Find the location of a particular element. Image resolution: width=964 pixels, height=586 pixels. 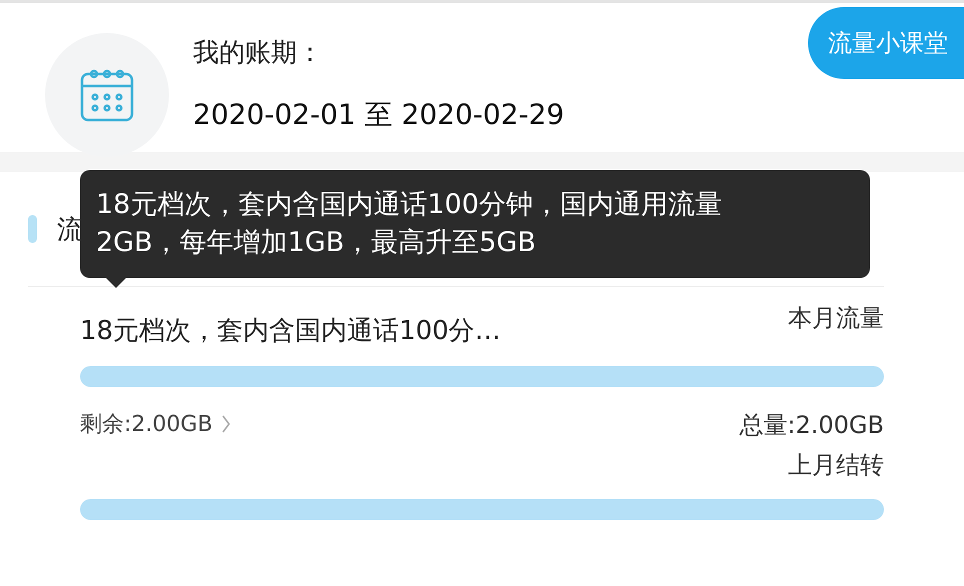

remaining-data: 剩余:2.00GB is located at coordinates (146, 424).